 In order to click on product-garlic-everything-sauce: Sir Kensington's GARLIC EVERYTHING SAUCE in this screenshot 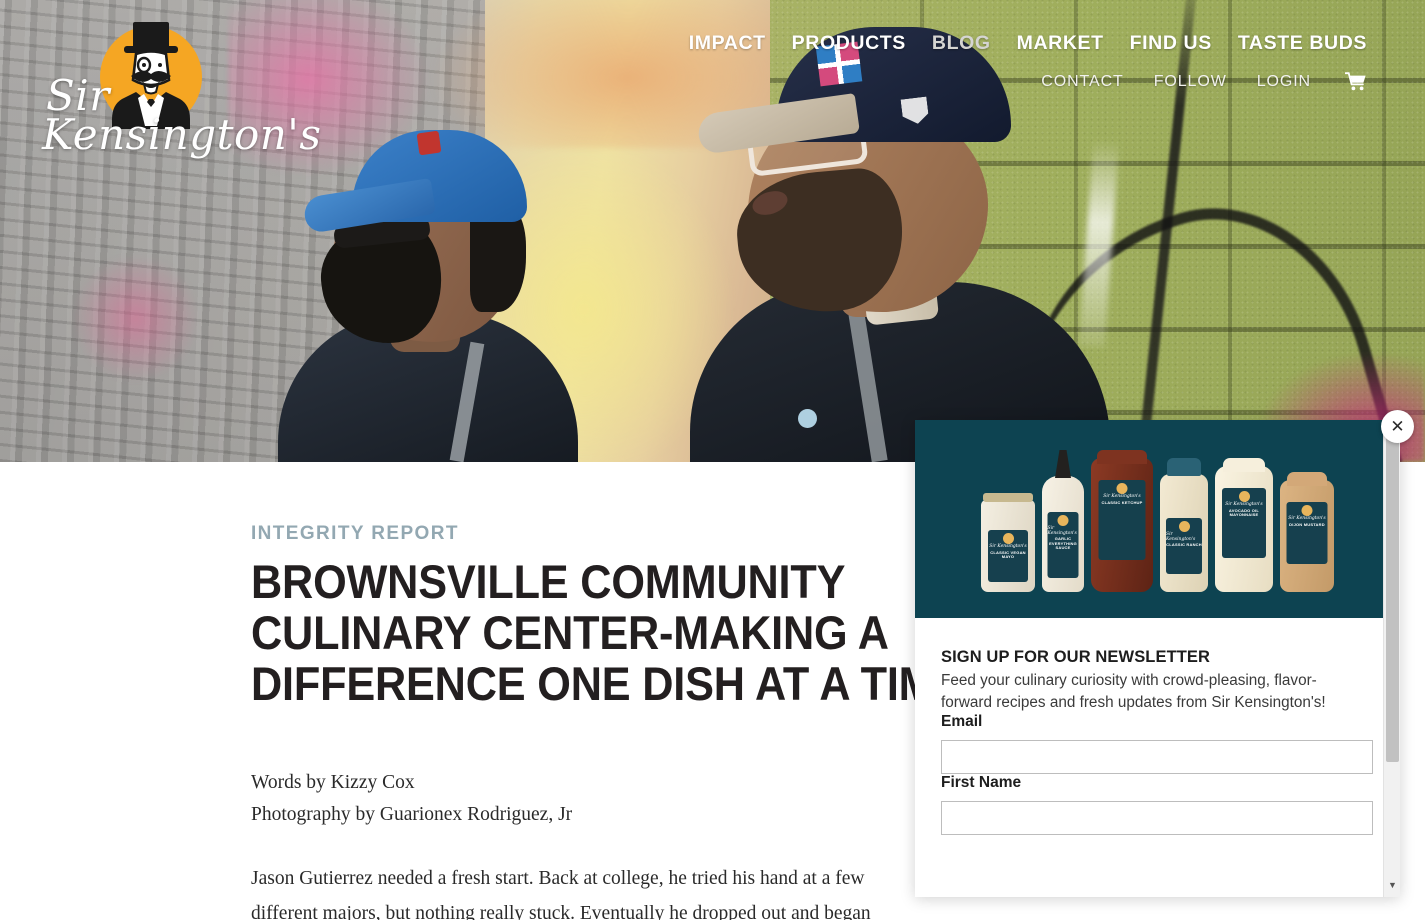, I will do `click(1063, 521)`.